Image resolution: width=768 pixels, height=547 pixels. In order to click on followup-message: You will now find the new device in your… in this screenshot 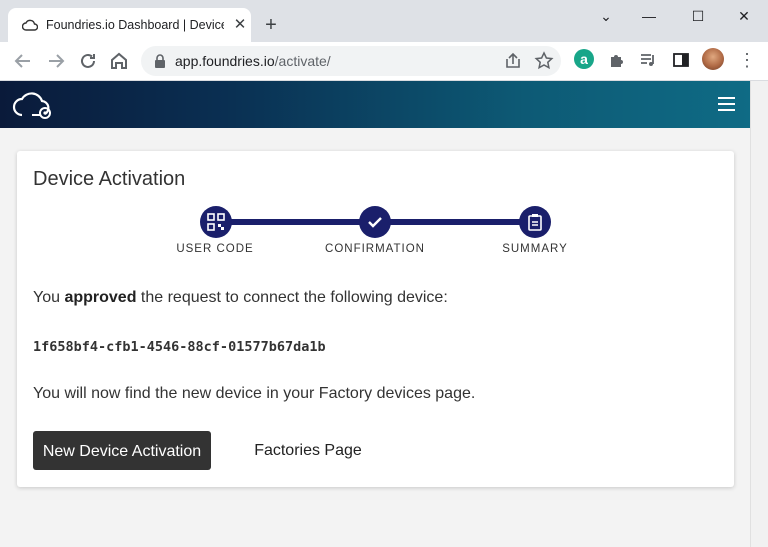, I will do `click(254, 393)`.